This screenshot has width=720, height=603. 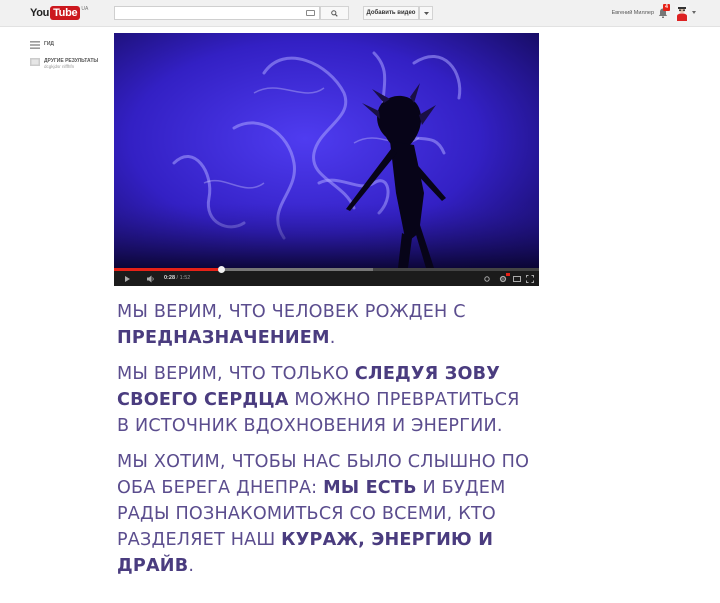 I want to click on guide-item-guide: ГИД, so click(x=42, y=45).